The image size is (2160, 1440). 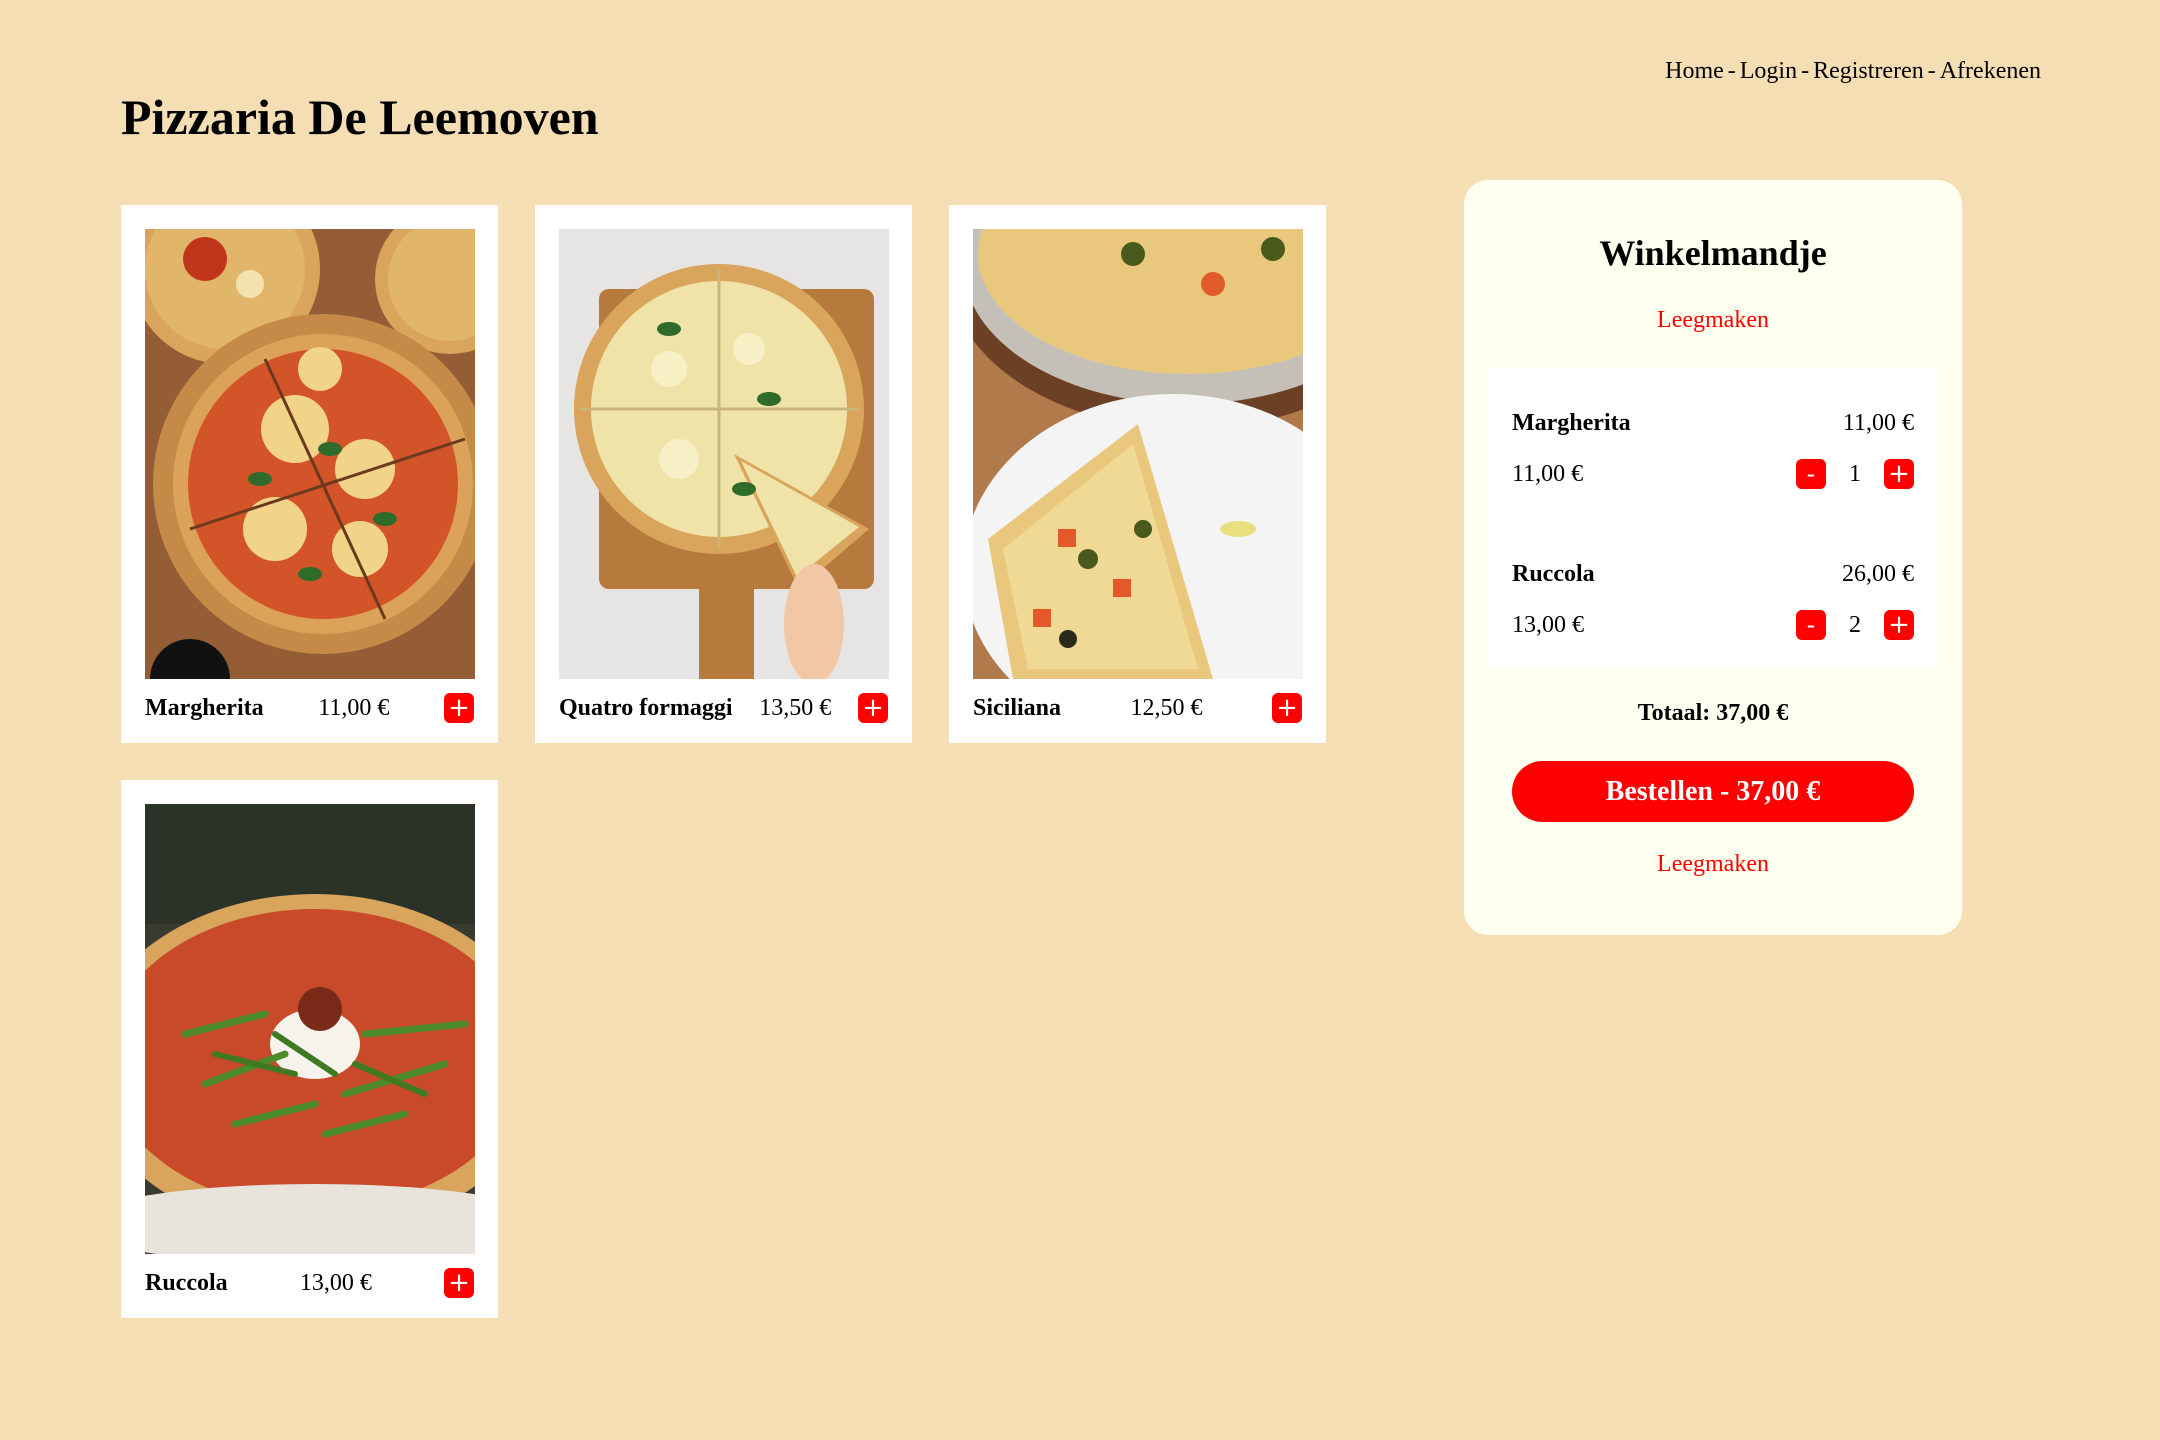 I want to click on cart-item: Ruccola 26,00 € 13,00 € - 2 +, so click(x=1713, y=614).